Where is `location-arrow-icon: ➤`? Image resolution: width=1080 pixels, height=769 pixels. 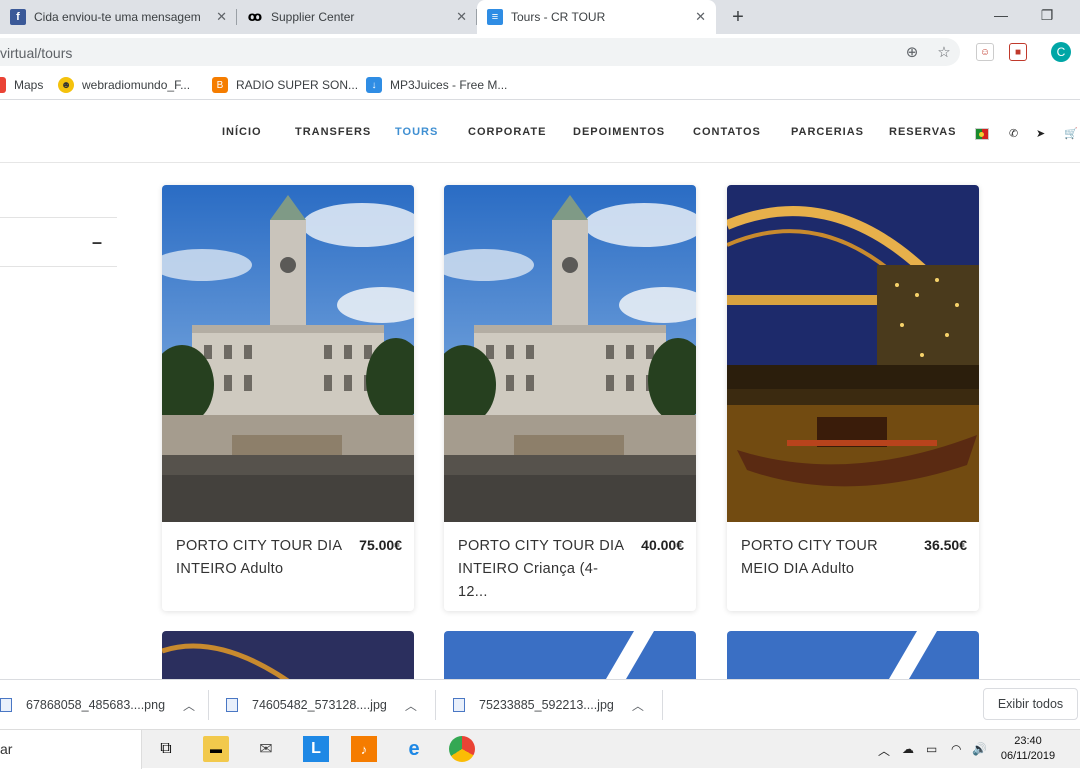
location-arrow-icon: ➤ is located at coordinates (1040, 133).